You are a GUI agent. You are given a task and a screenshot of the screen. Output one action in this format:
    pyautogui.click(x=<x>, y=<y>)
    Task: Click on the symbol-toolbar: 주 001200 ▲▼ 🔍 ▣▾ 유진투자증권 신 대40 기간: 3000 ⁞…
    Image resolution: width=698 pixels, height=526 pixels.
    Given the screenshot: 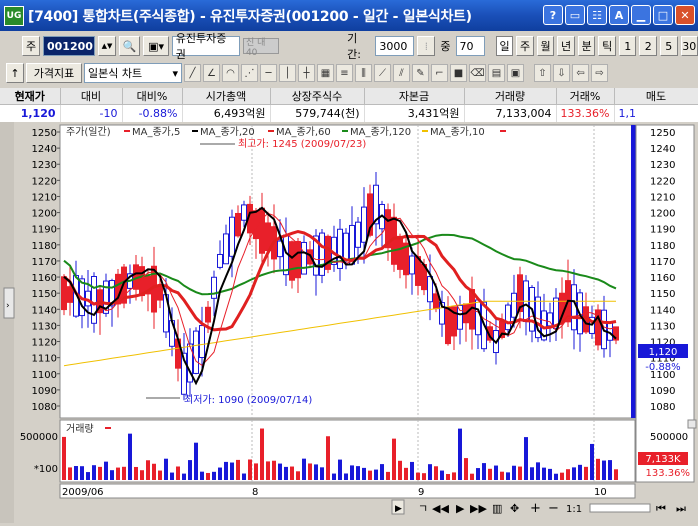 What is the action you would take?
    pyautogui.click(x=349, y=46)
    